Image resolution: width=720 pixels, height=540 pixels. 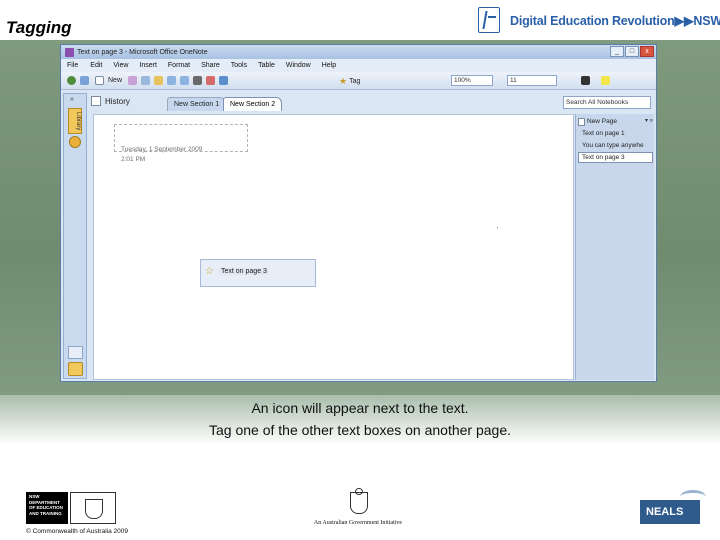 I want to click on toolbar: New ★ Tag 100% 11, so click(x=358, y=81).